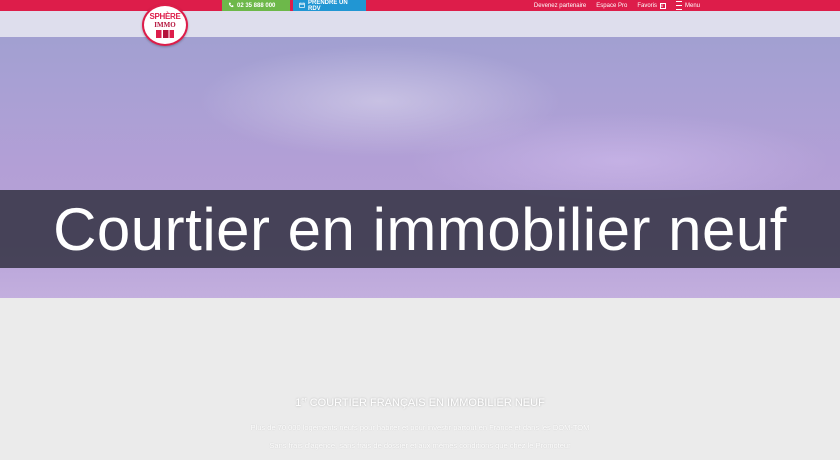 The image size is (840, 460). I want to click on logo-text-bottom: IMMO, so click(165, 24).